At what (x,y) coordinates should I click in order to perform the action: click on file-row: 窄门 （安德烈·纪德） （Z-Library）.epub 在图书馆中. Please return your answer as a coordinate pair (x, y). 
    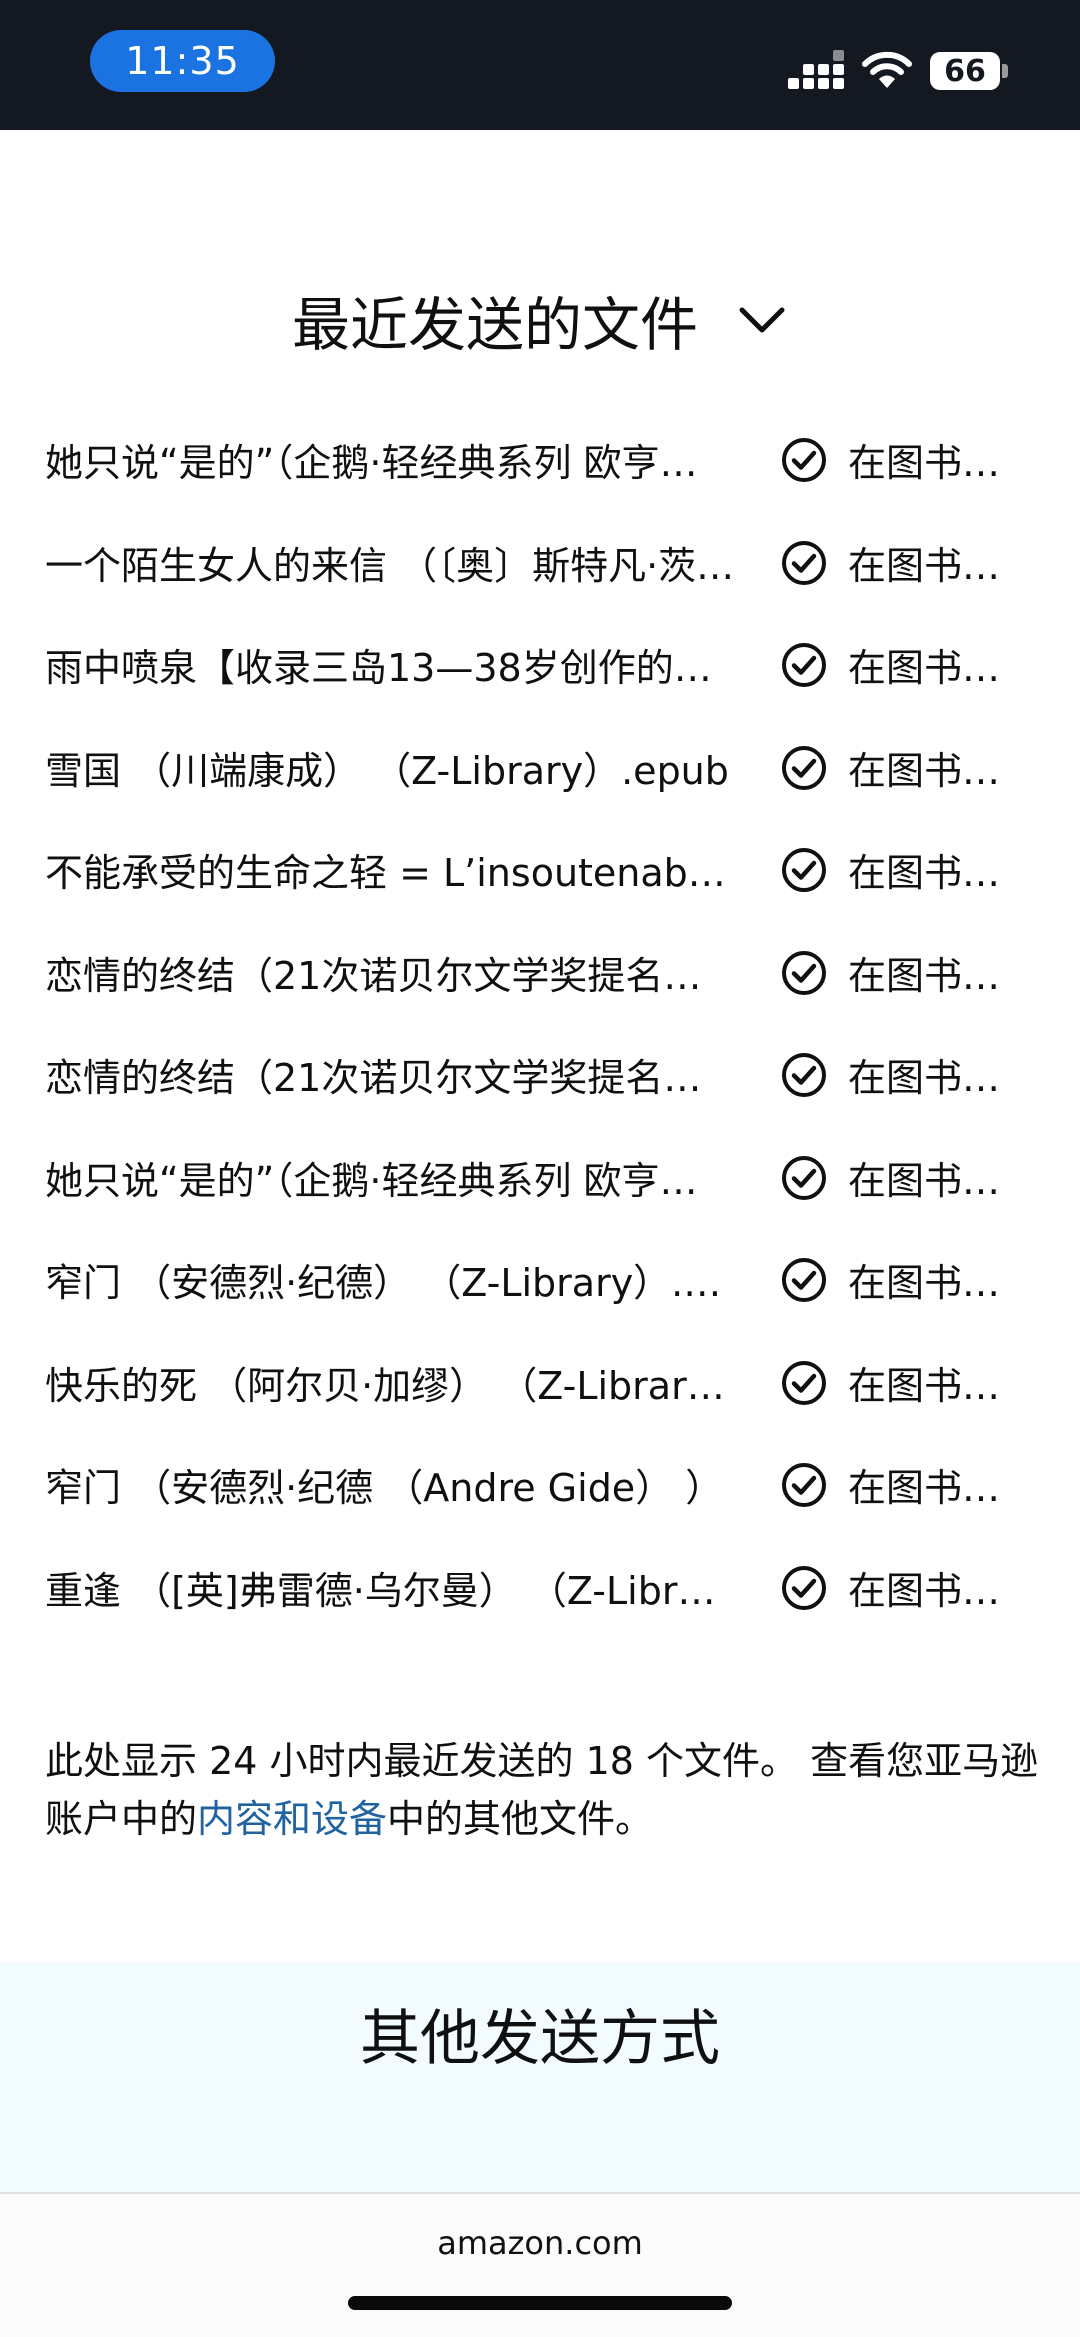
    Looking at the image, I should click on (540, 1281).